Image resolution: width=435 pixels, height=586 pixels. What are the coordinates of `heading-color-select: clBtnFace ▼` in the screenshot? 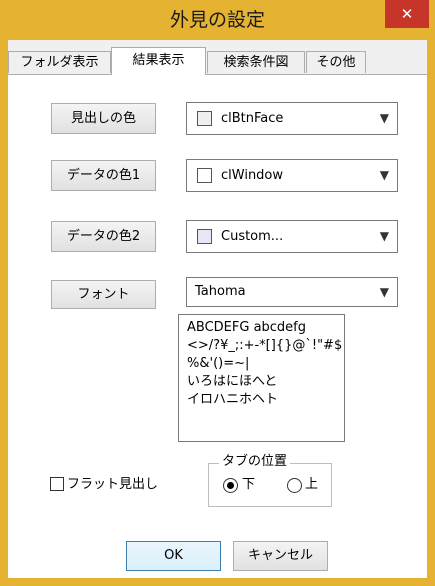 It's located at (292, 118).